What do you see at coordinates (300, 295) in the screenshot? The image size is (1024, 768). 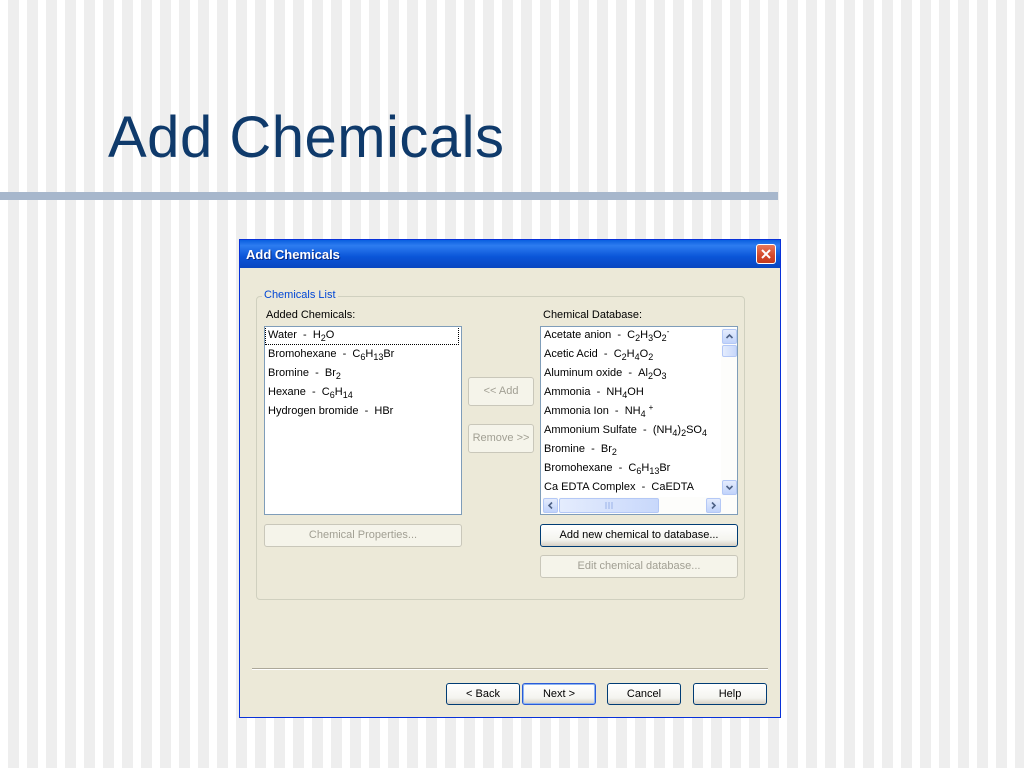 I see `chemicals-list-legend: Chemicals List` at bounding box center [300, 295].